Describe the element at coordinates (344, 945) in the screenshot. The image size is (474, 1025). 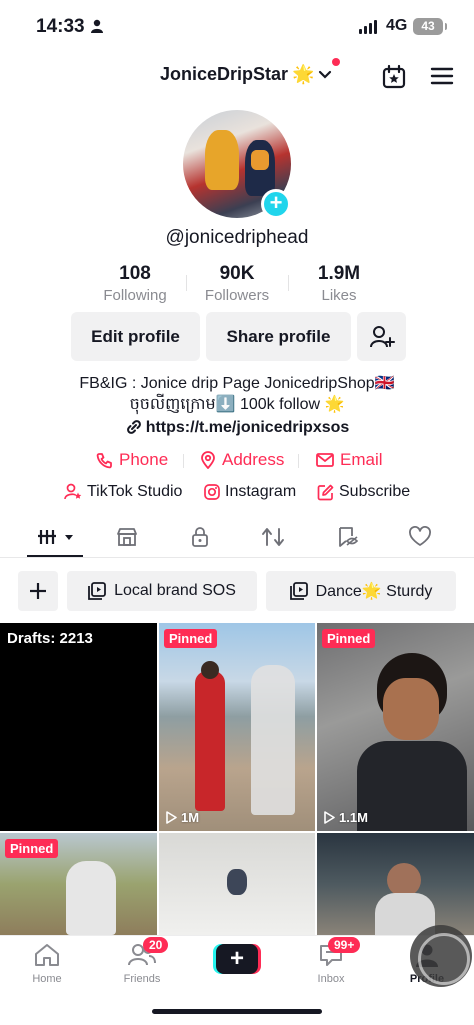
I see `inbox-badge: 99+` at that location.